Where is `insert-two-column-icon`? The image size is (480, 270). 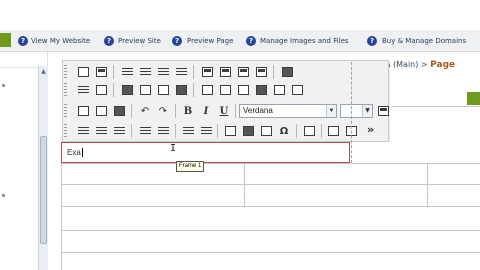
insert-two-column-icon is located at coordinates (101, 72).